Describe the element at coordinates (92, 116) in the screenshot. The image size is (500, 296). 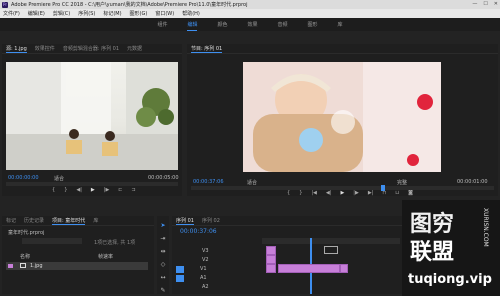
I see `source-video-frame` at that location.